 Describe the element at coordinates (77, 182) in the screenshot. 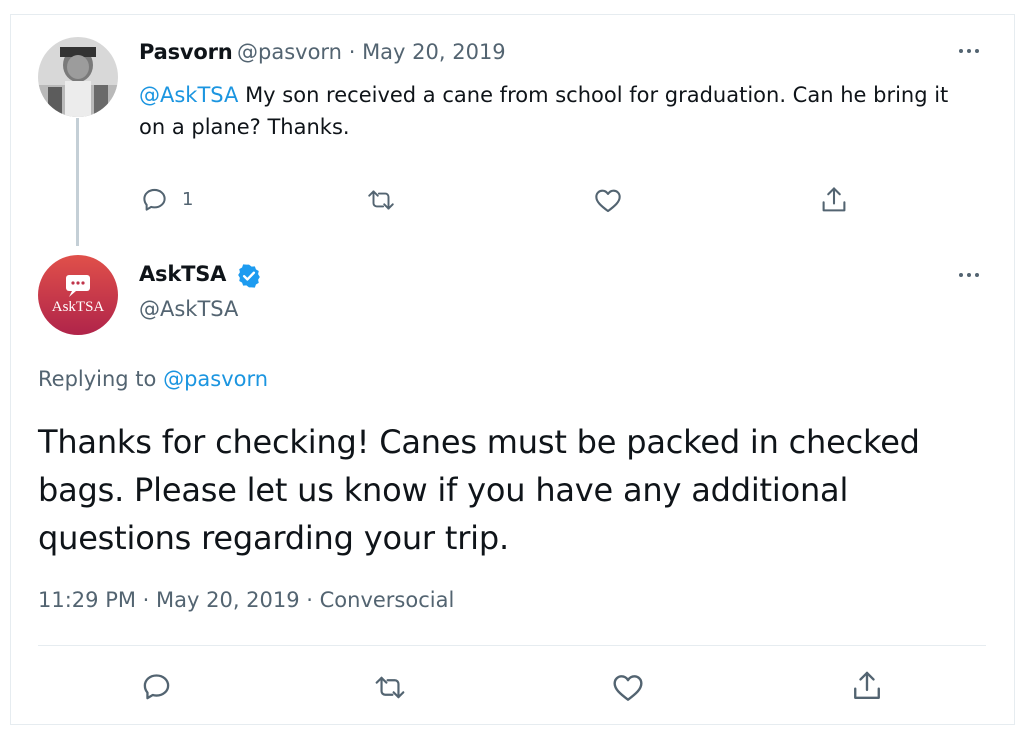

I see `thread-connector-line` at that location.